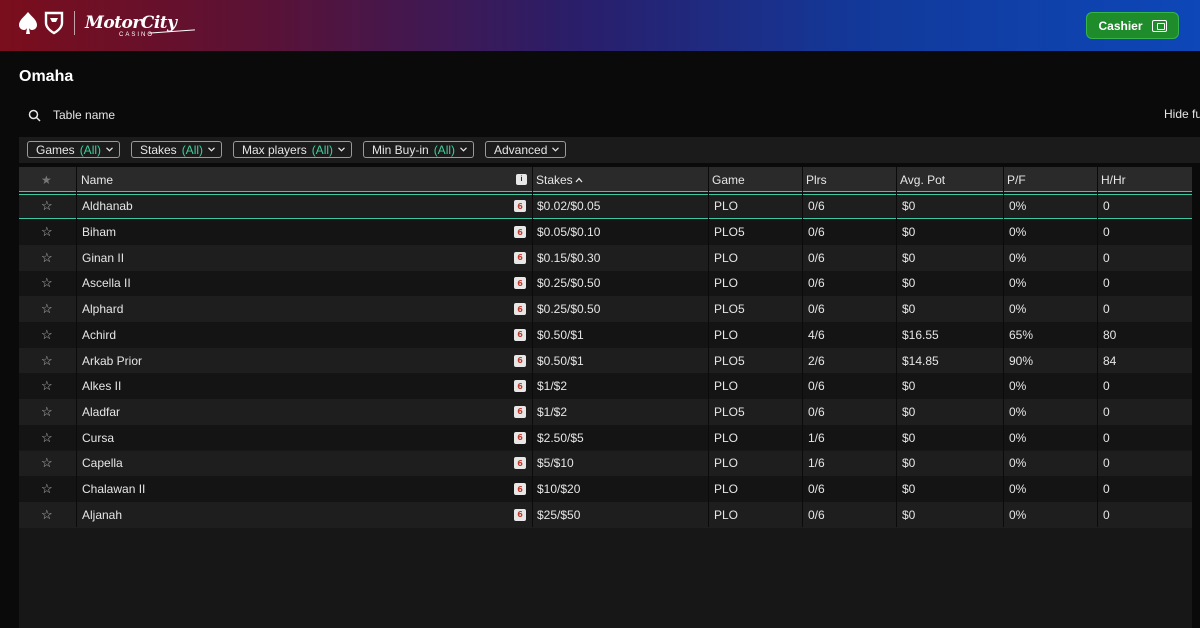 The width and height of the screenshot is (1200, 628). I want to click on spade-icon, so click(28, 23).